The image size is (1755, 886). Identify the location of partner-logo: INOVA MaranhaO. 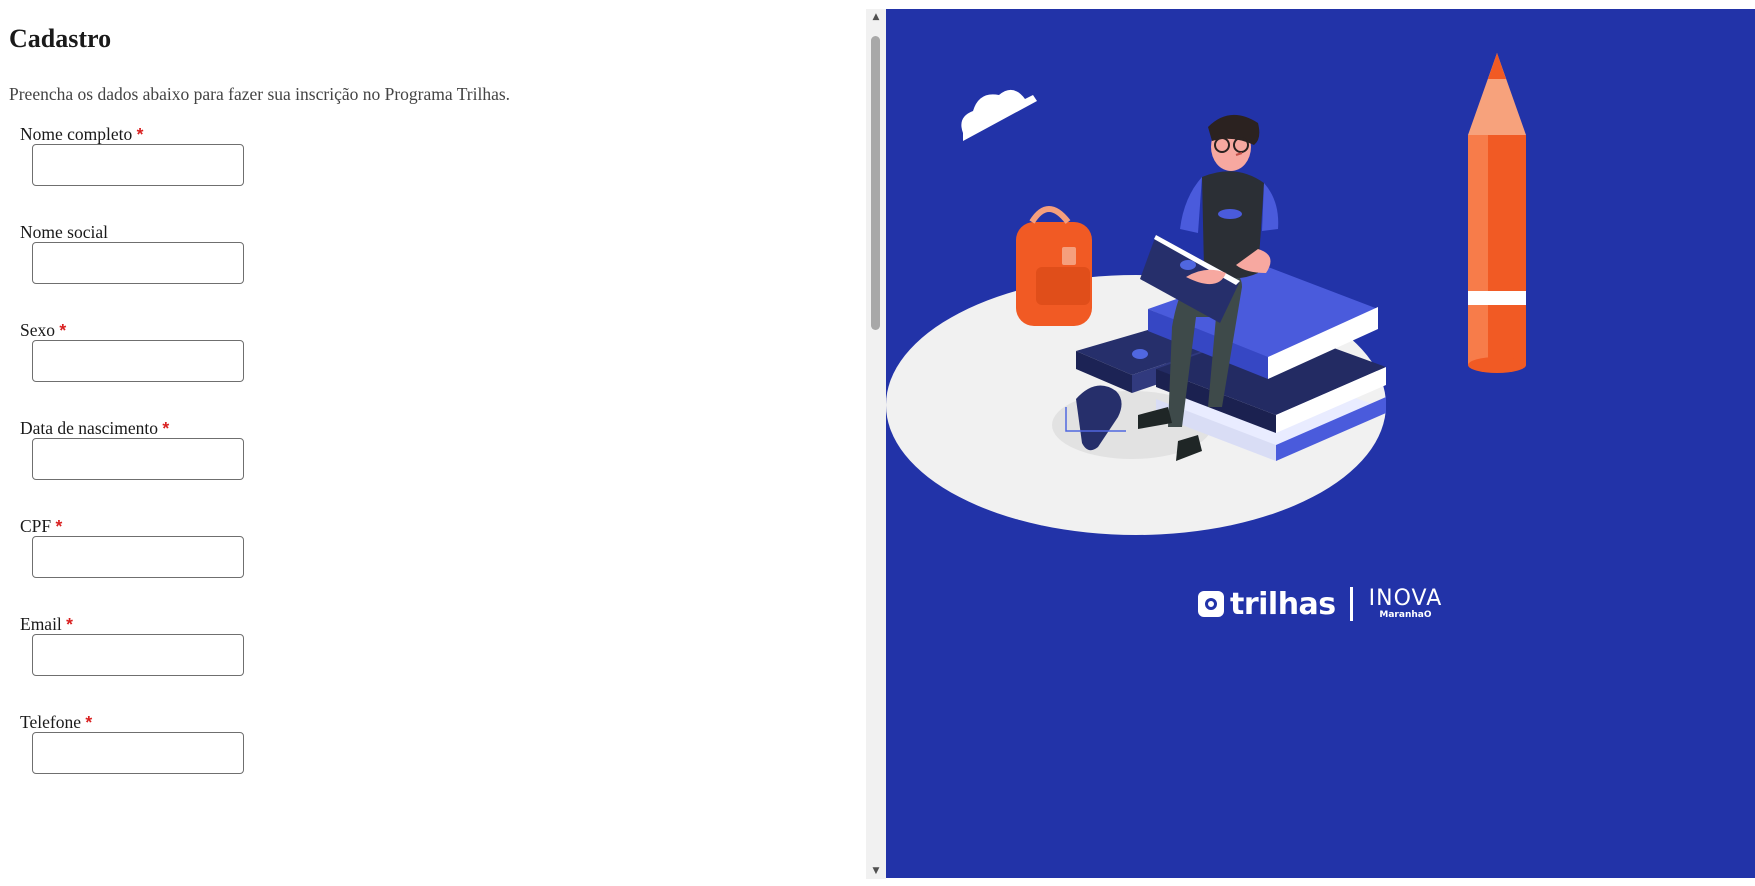
(1406, 604).